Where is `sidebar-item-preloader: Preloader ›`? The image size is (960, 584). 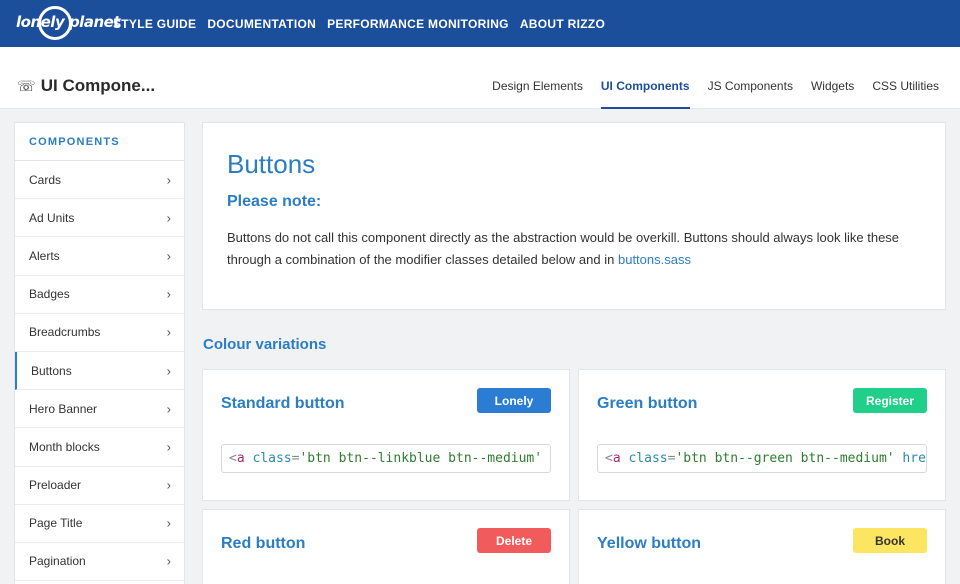 sidebar-item-preloader: Preloader › is located at coordinates (99, 486).